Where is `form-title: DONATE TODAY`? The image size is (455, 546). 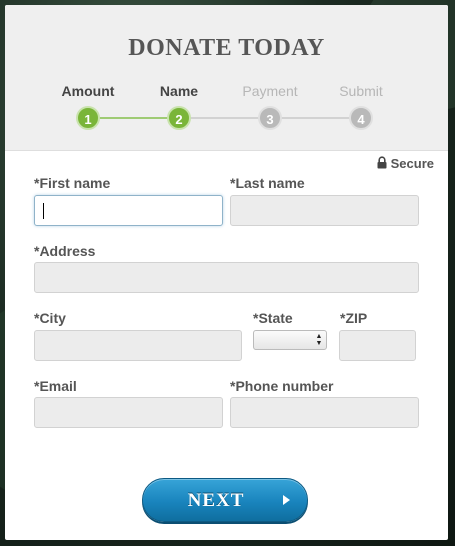
form-title: DONATE TODAY is located at coordinates (226, 48).